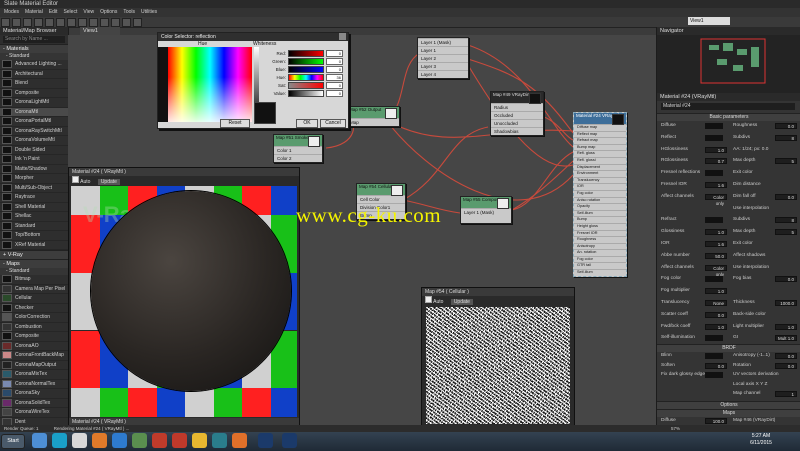 The height and width of the screenshot is (451, 800). I want to click on list-item: Camera Map Per Pixel, so click(34, 289).